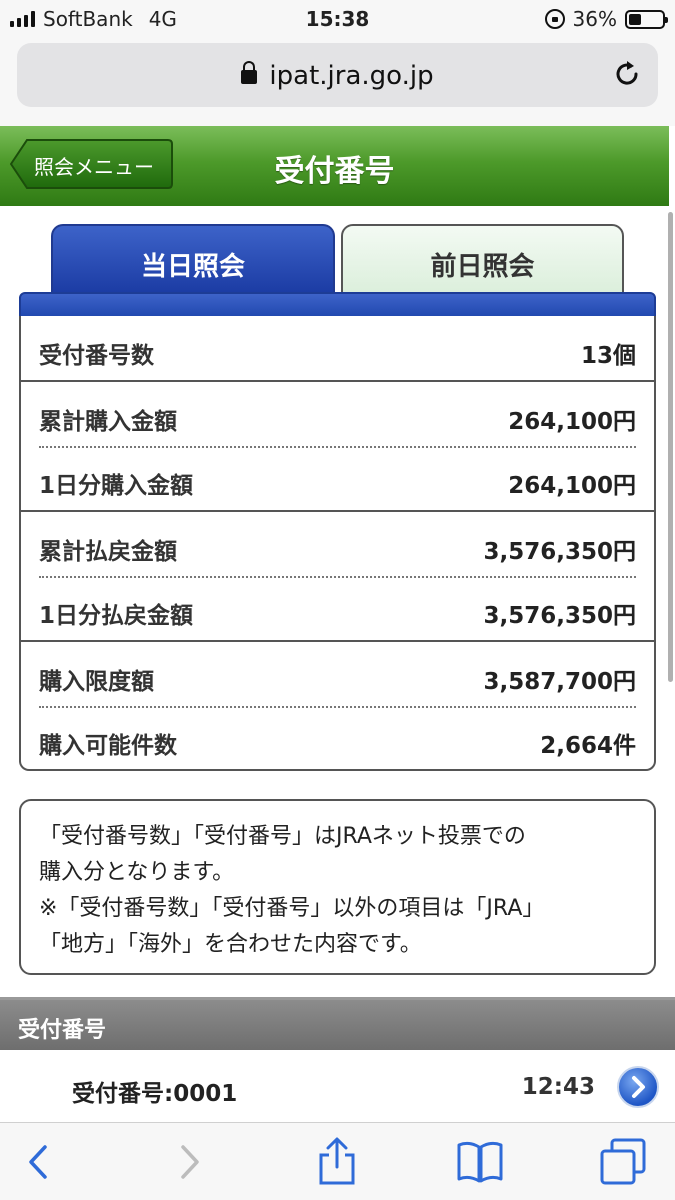  What do you see at coordinates (558, 1087) in the screenshot?
I see `list-item-time: 12:43` at bounding box center [558, 1087].